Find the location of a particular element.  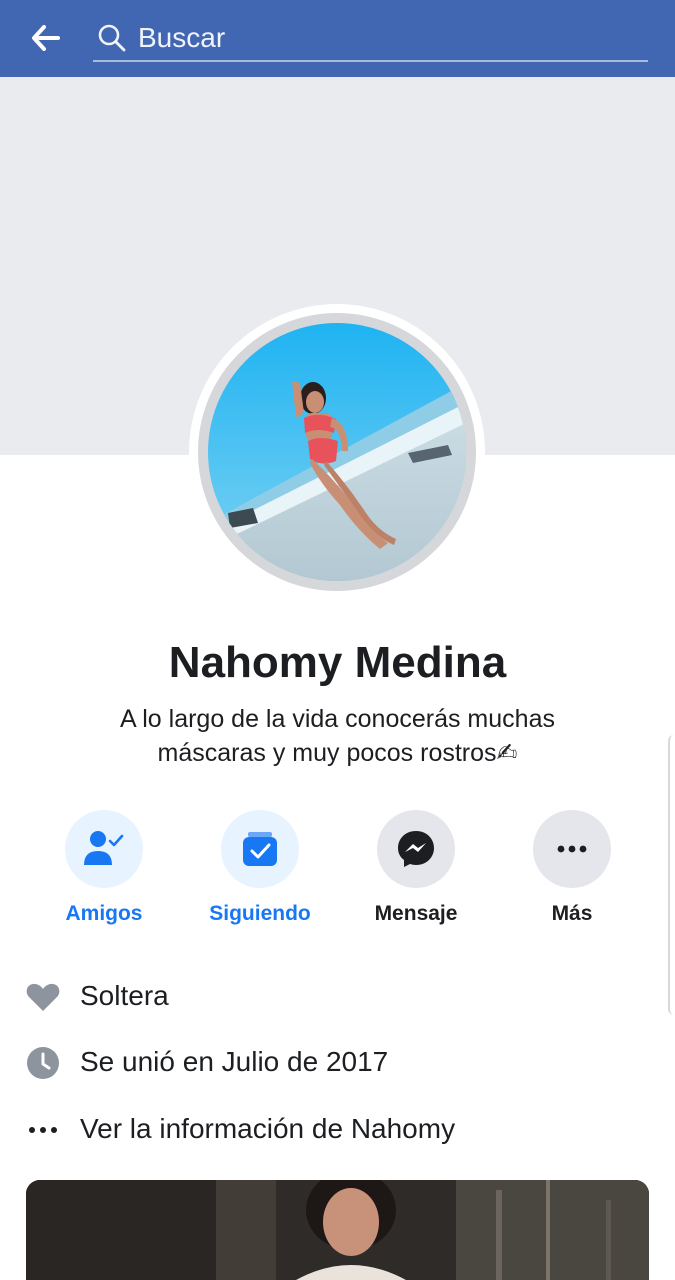

friends-check-icon is located at coordinates (104, 848).